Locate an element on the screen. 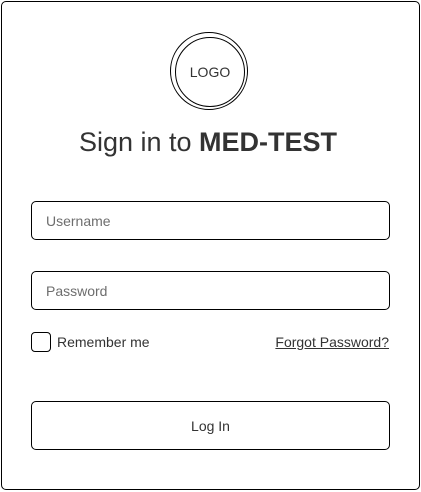 This screenshot has height=492, width=421. forgot-password-link: Forgot Password? is located at coordinates (332, 342).